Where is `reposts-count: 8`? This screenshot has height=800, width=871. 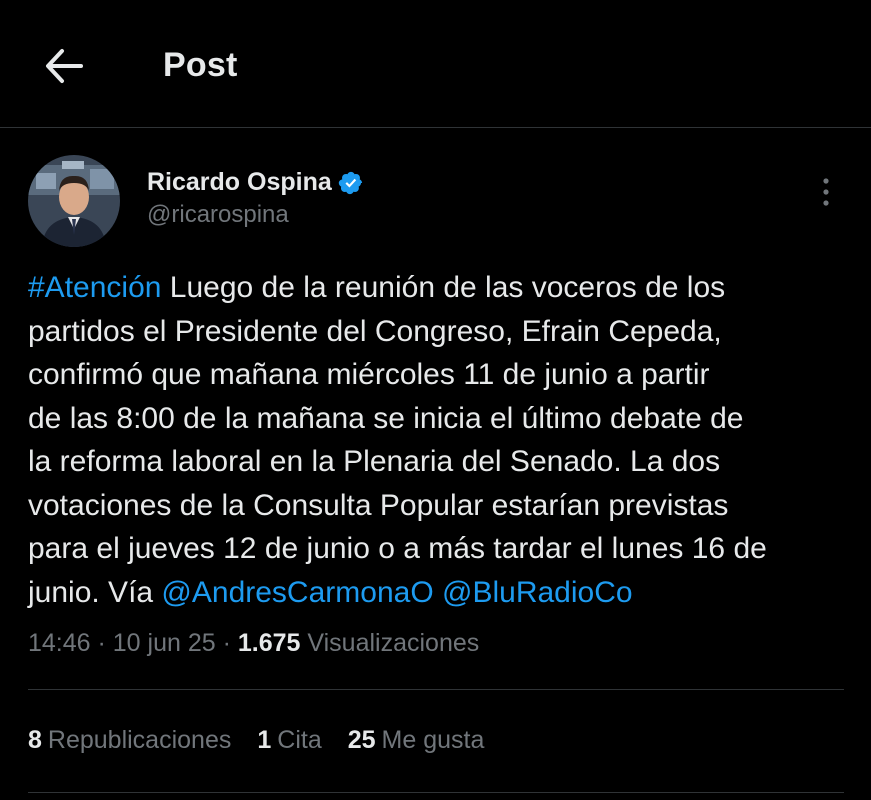
reposts-count: 8 is located at coordinates (35, 740).